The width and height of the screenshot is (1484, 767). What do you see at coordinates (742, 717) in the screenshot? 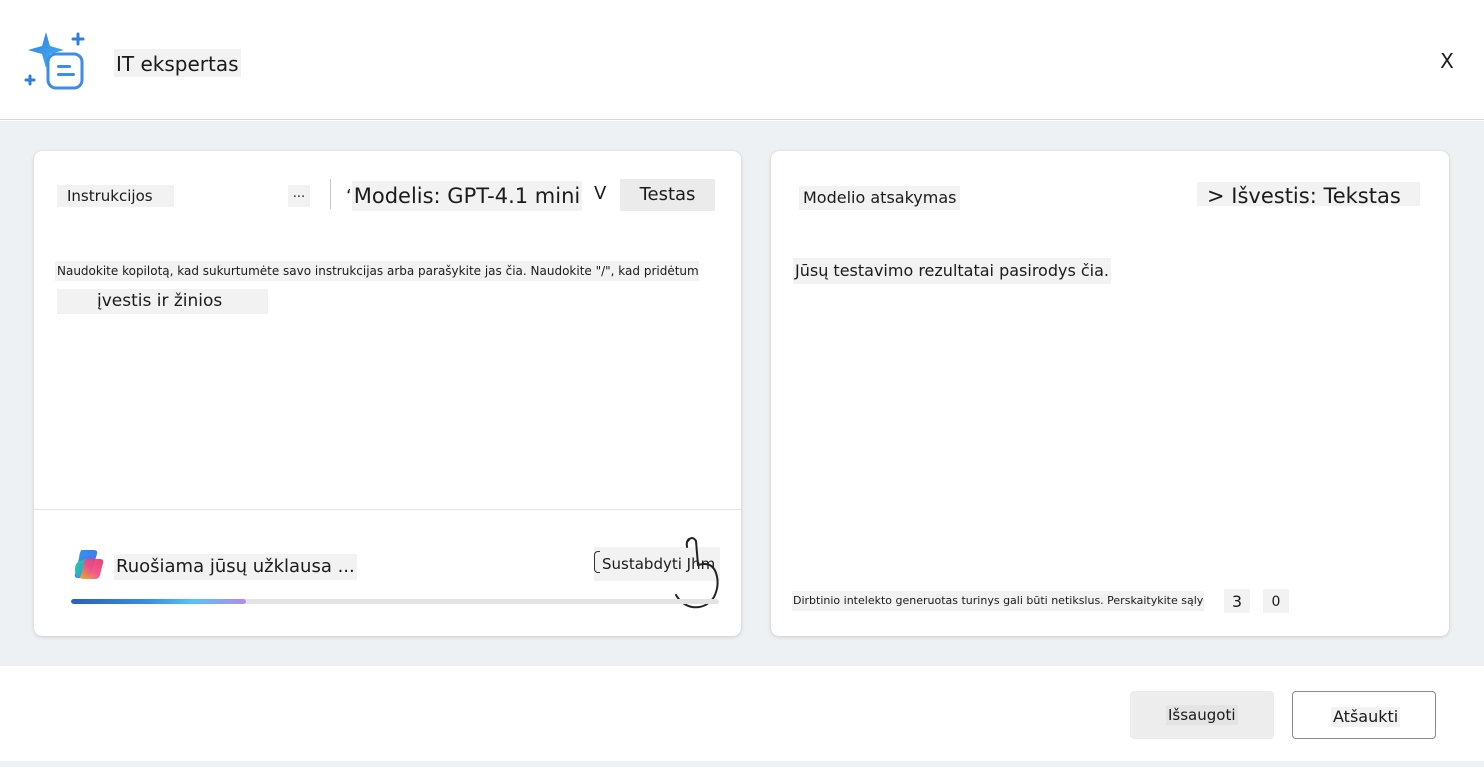
I see `dialog-footer: Išsaugoti Atšaukti` at bounding box center [742, 717].